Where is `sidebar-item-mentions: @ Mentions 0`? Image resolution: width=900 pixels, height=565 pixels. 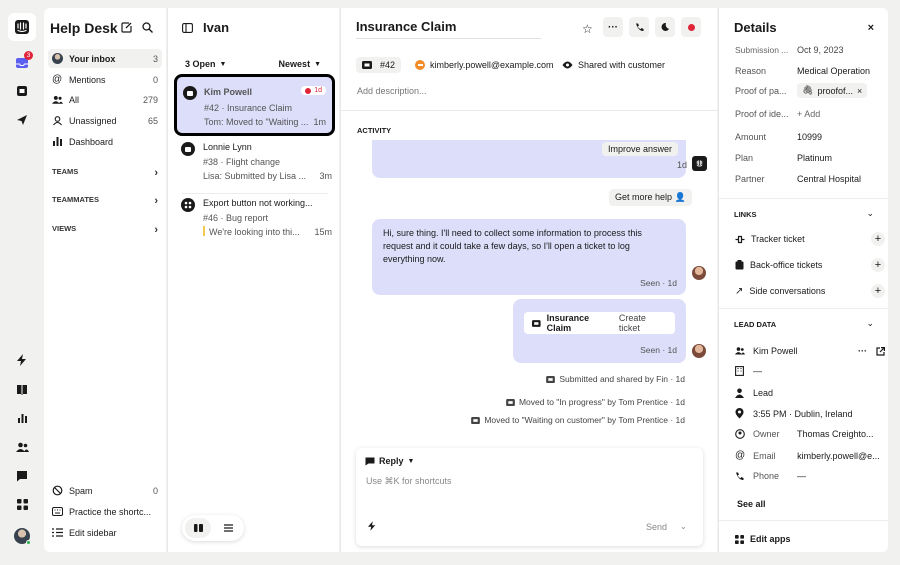
sidebar-item-mentions: @ Mentions 0 is located at coordinates (105, 79).